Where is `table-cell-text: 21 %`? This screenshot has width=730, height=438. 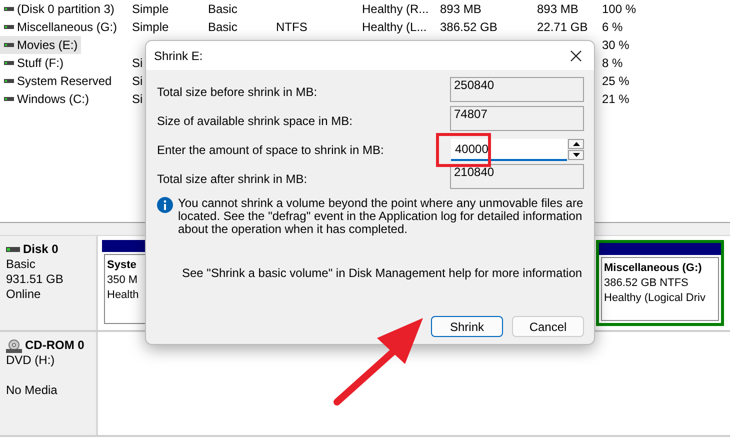
table-cell-text: 21 % is located at coordinates (616, 99).